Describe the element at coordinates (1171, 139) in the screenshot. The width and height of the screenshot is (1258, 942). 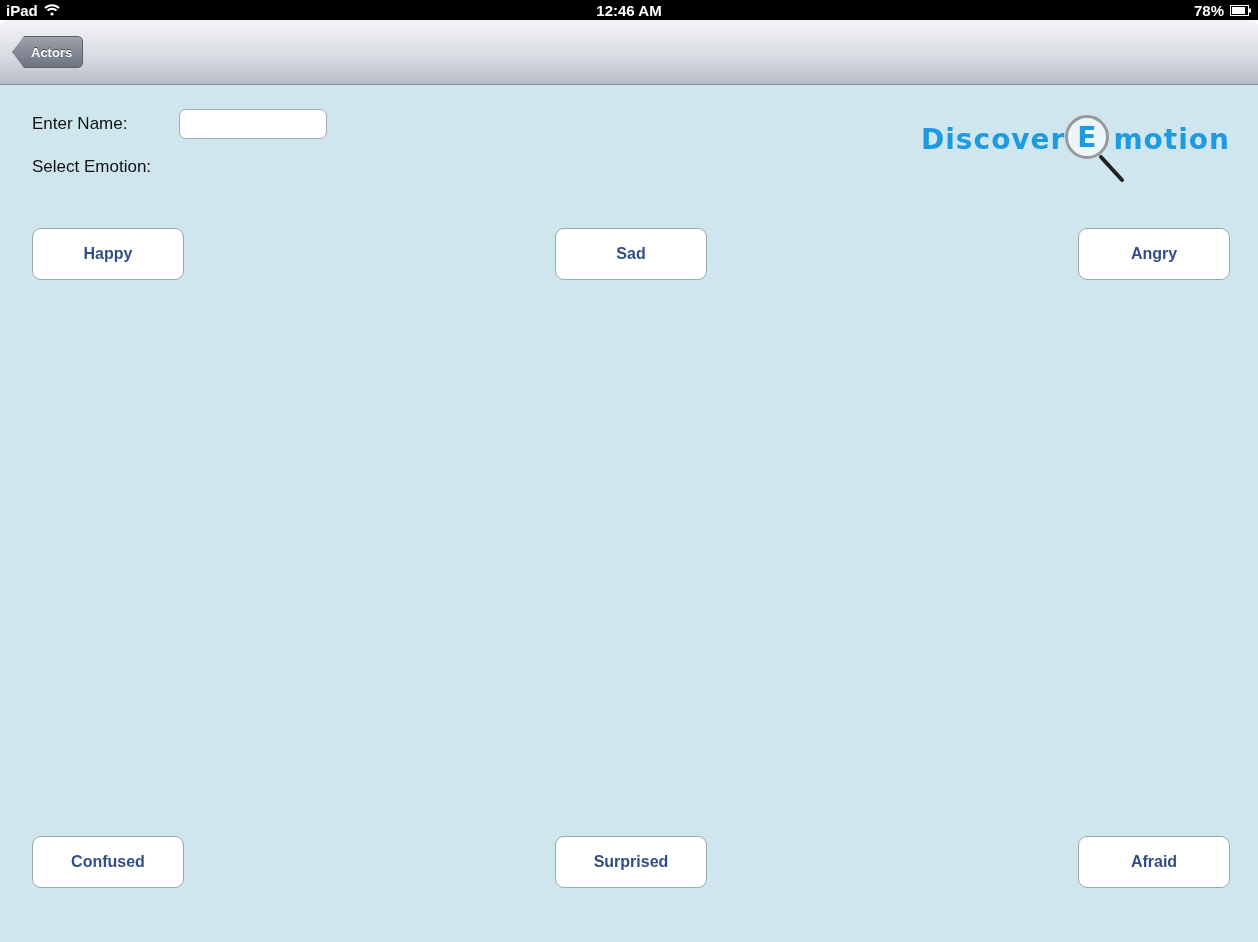
I see `logo-text: motion` at that location.